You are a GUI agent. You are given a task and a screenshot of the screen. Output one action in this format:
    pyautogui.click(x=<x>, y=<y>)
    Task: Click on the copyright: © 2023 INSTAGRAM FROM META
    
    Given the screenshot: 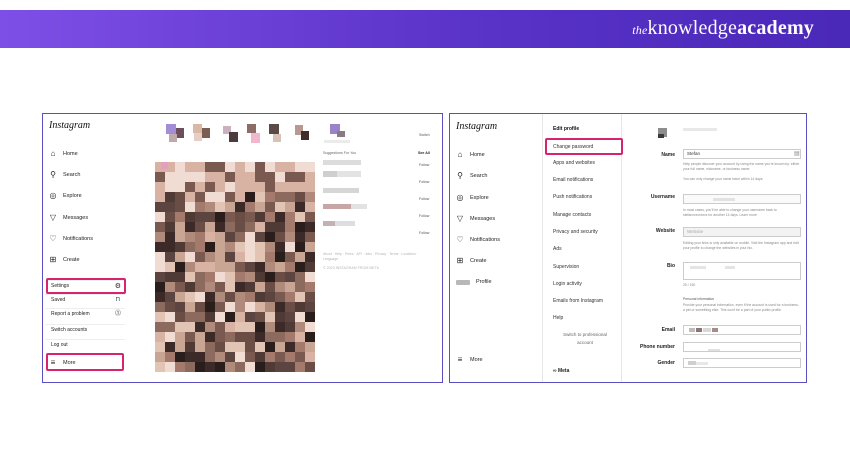 What is the action you would take?
    pyautogui.click(x=351, y=268)
    